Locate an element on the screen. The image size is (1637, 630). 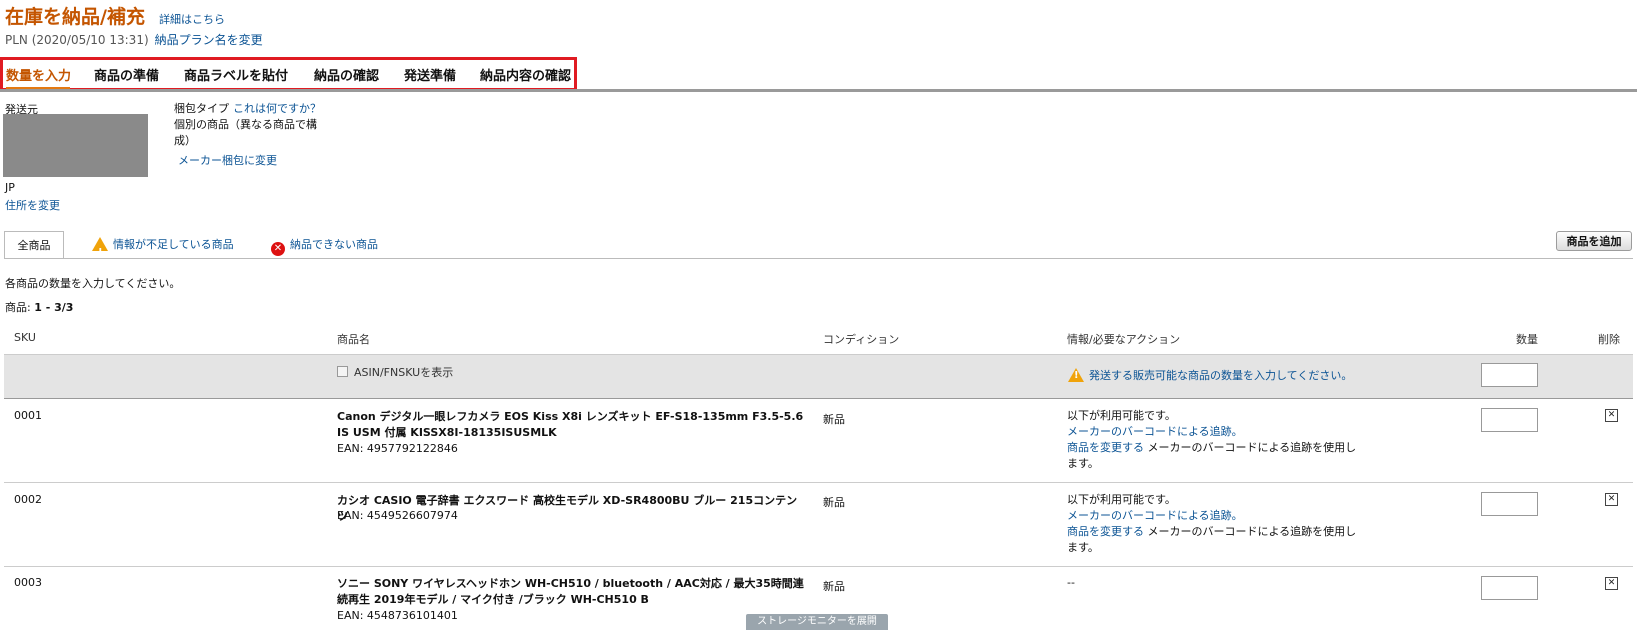
details-link: 詳細はこちら is located at coordinates (192, 19).